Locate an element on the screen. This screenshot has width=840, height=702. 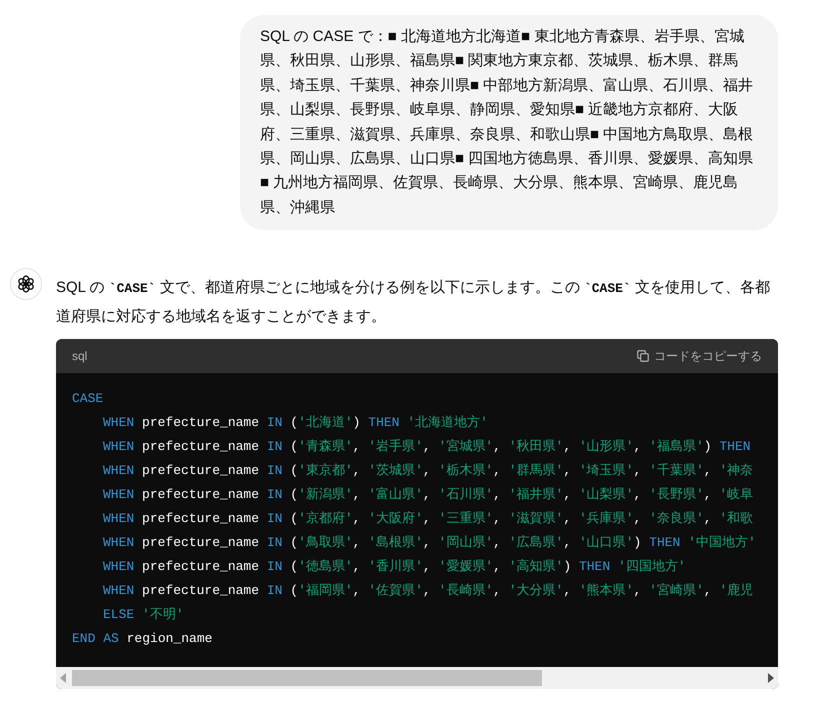
code-line: WHEN prefecture_name IN ('福岡県', '佐賀県', '長崎県', '大分県', '熊本県', '宮崎県', '鹿児 is located at coordinates (428, 591).